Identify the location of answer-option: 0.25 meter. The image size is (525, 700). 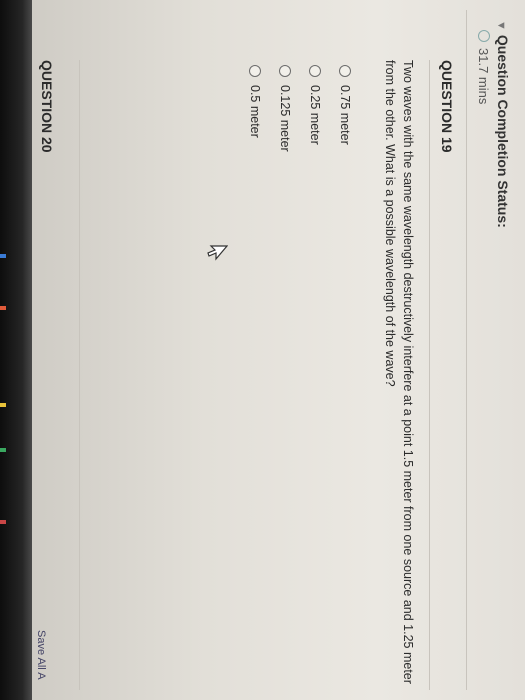
(315, 105).